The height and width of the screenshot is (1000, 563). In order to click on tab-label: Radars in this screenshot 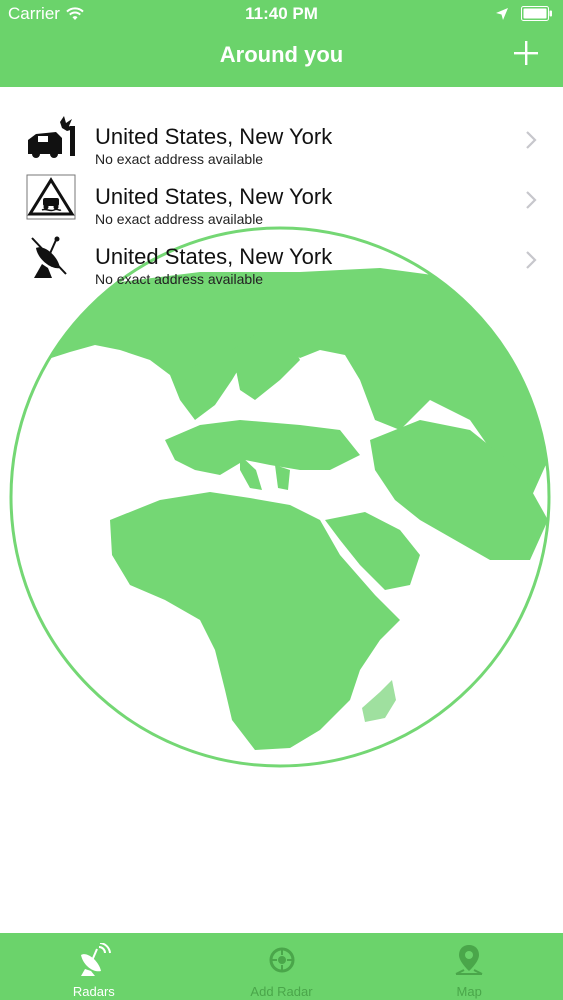, I will do `click(93, 991)`.